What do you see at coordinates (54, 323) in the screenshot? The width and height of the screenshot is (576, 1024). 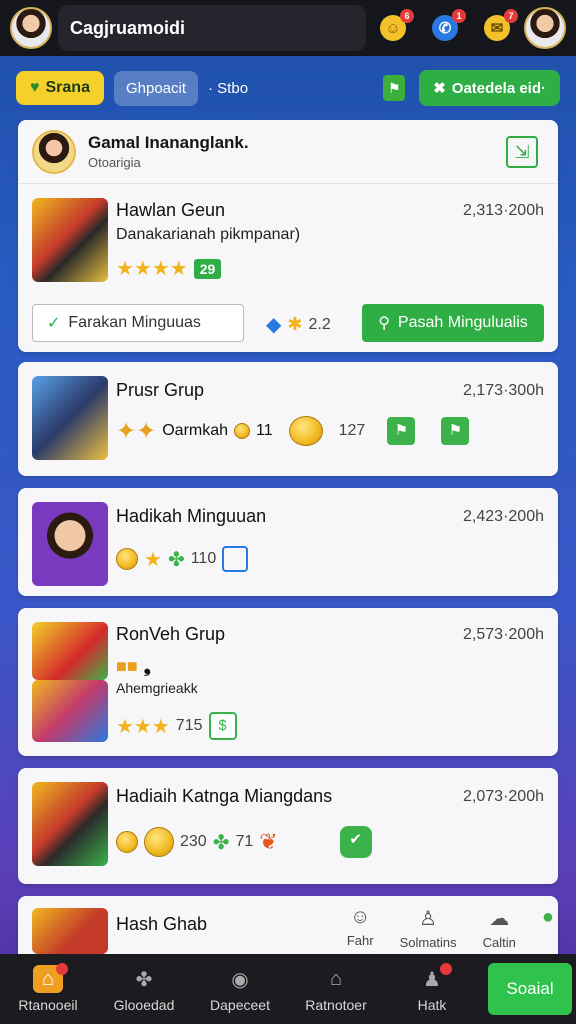 I see `check-icon: ✓` at bounding box center [54, 323].